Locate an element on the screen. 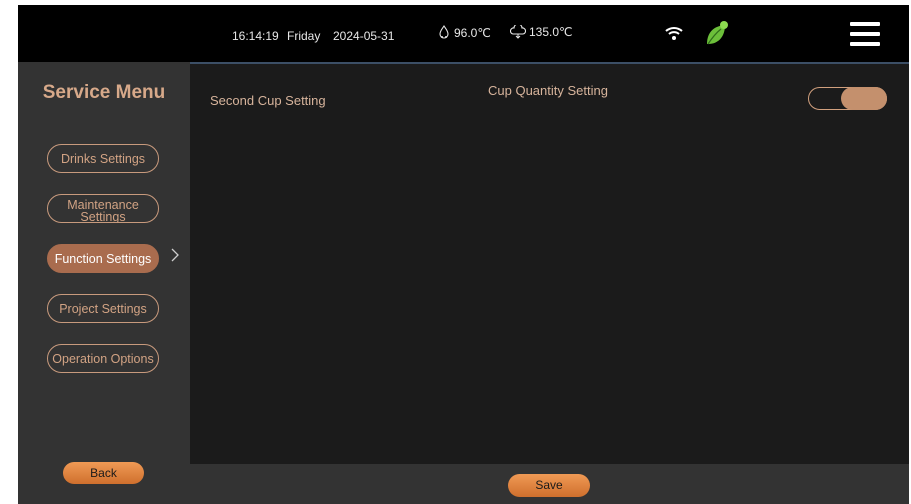 This screenshot has height=504, width=911. water-drop-icon is located at coordinates (444, 33).